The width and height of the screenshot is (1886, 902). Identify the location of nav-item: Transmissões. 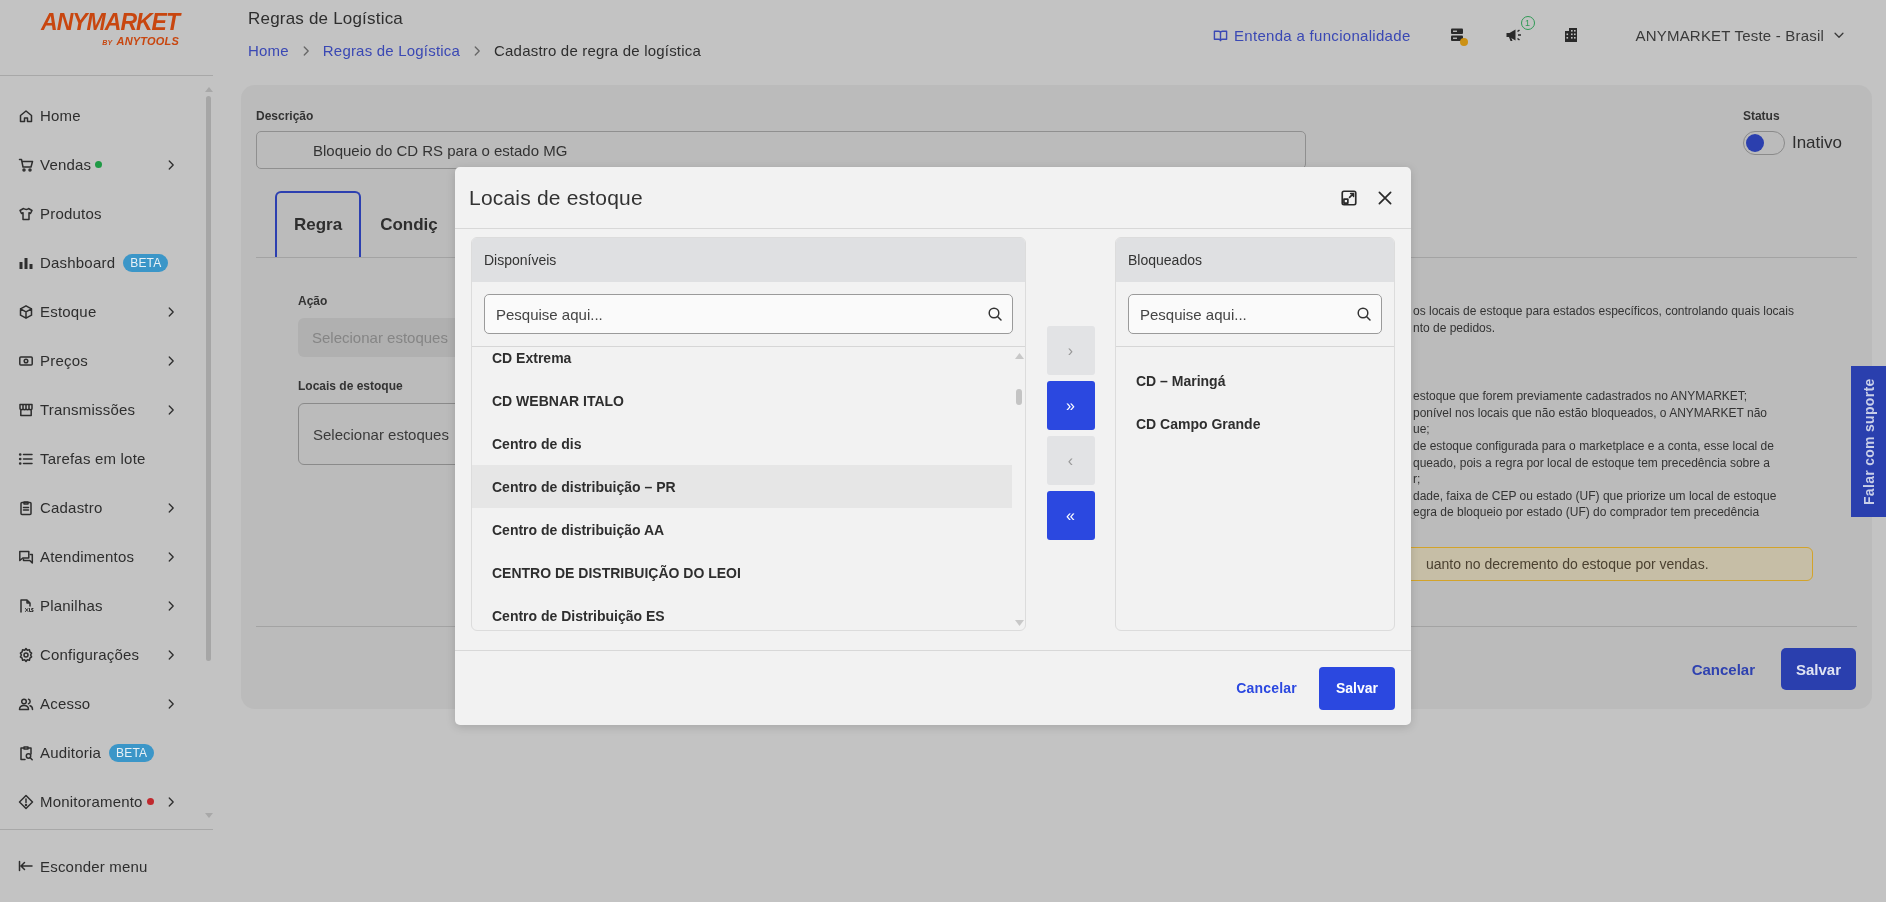
(102, 409).